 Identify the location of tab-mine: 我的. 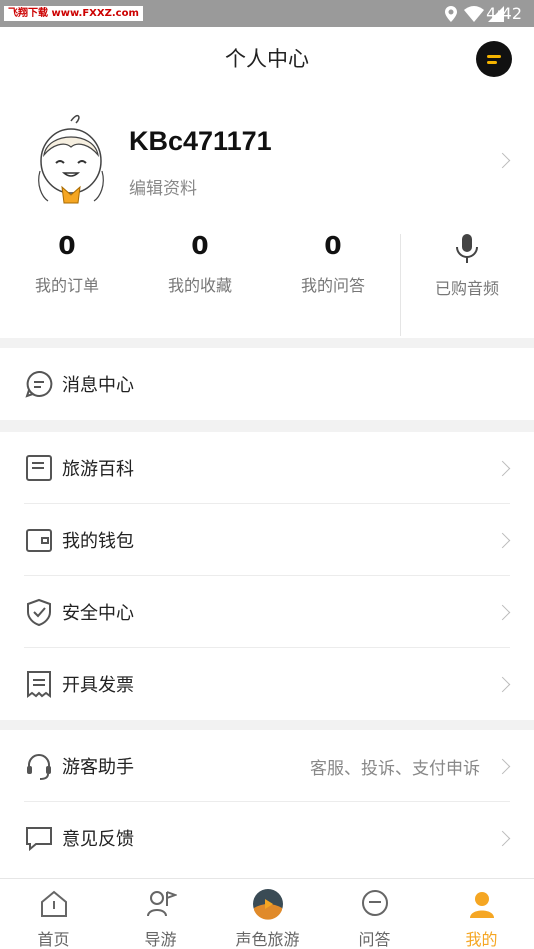
(481, 914).